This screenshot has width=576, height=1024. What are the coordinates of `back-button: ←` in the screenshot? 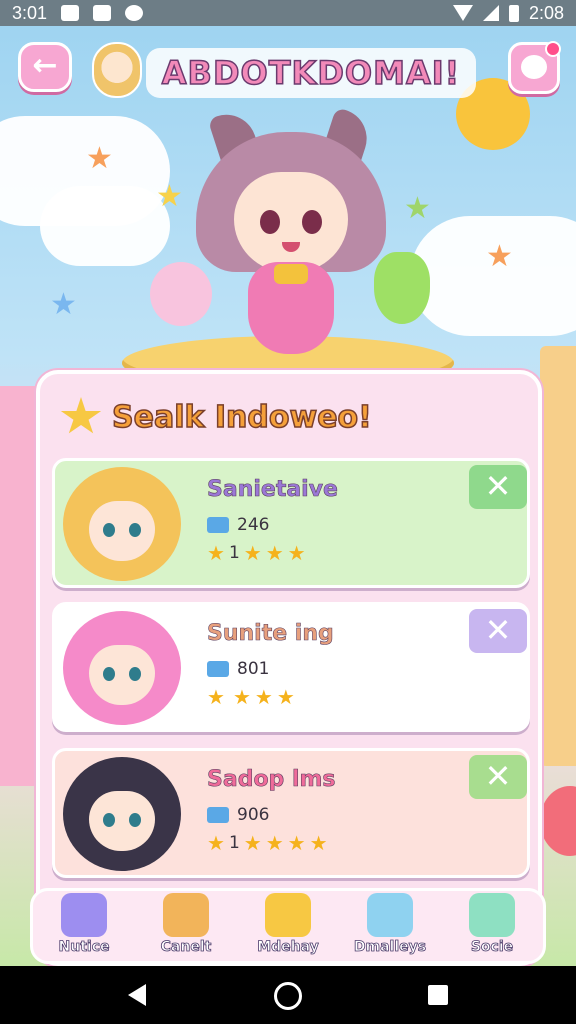 It's located at (45, 67).